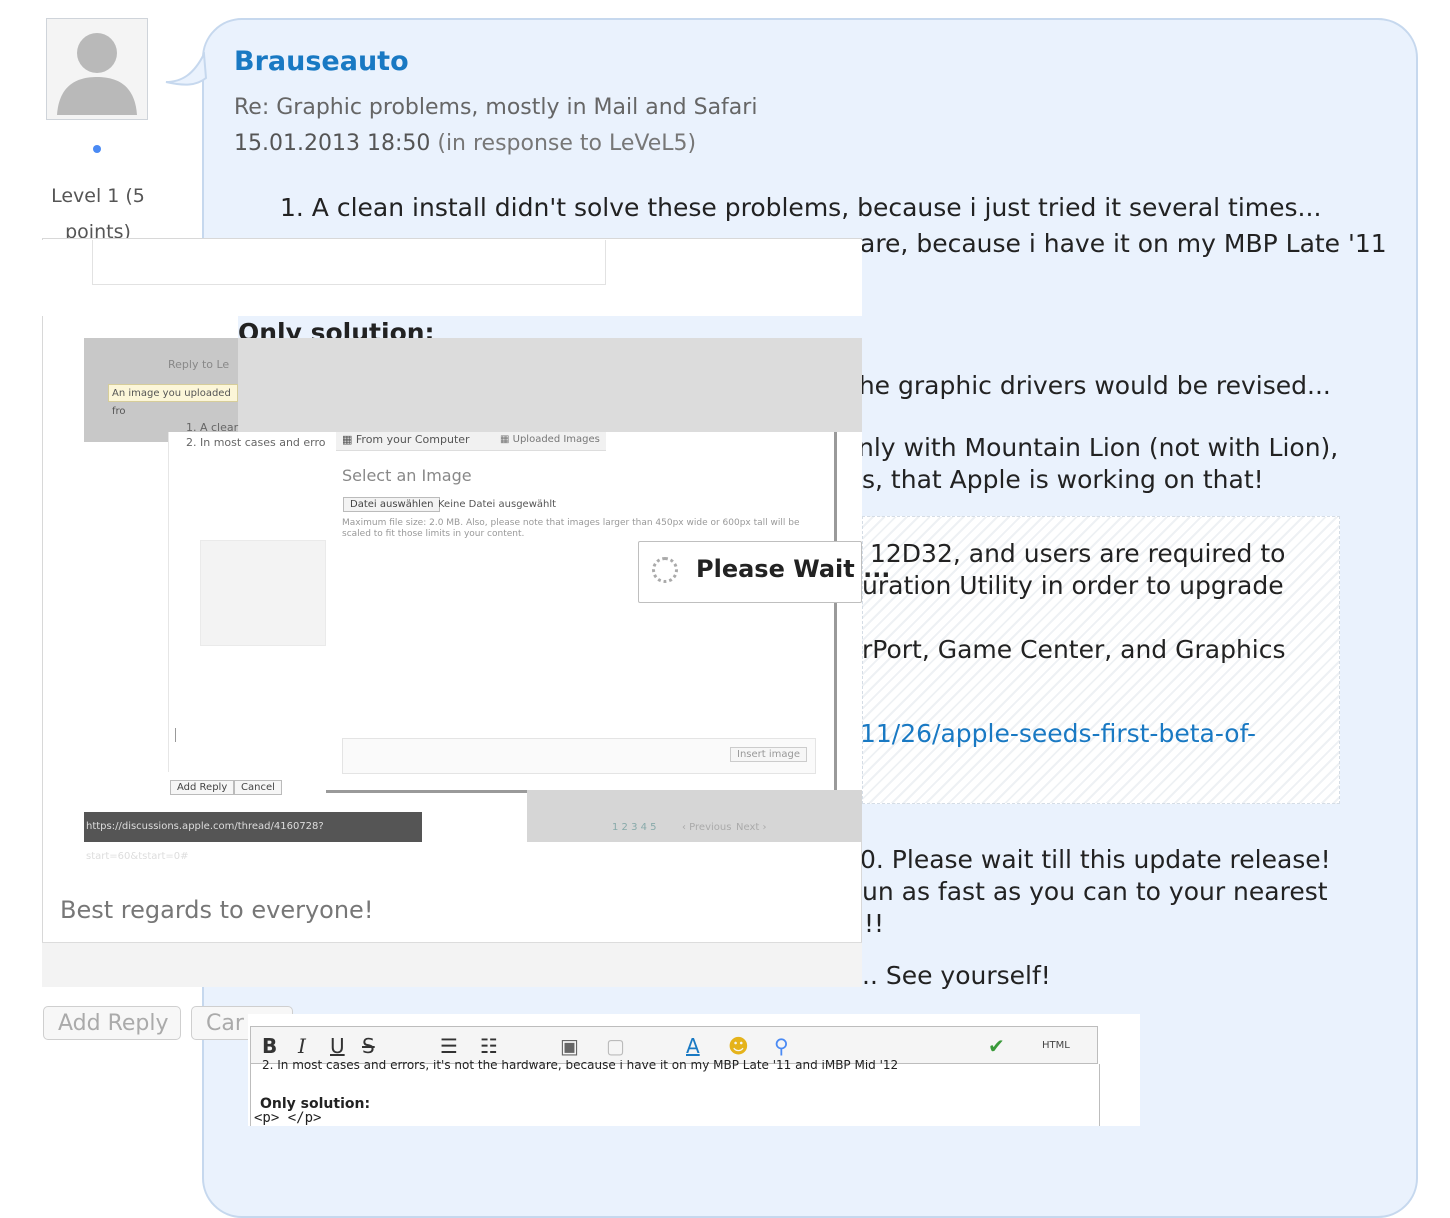 The width and height of the screenshot is (1450, 1218). What do you see at coordinates (332, 143) in the screenshot?
I see `post-timestamp: 15.01.2013 18:50` at bounding box center [332, 143].